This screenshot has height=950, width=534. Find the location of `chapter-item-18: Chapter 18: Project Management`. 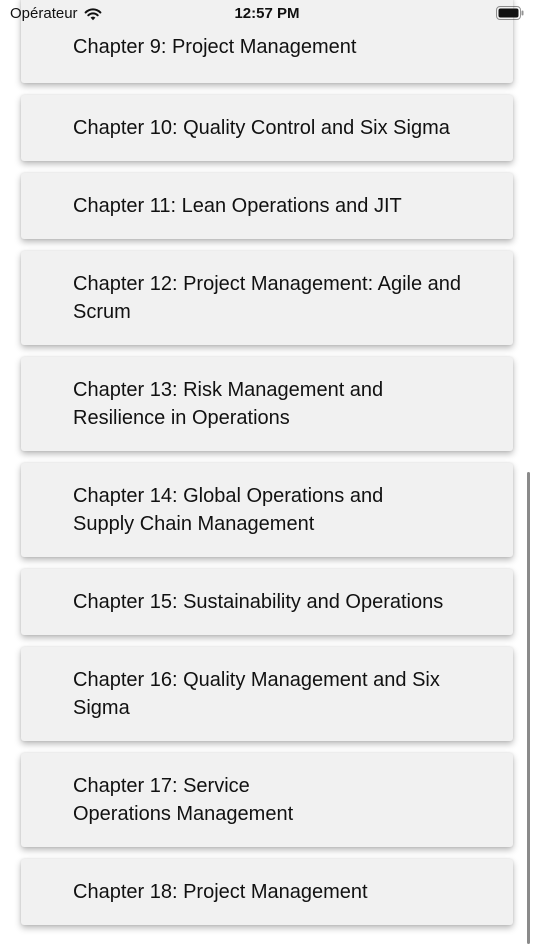

chapter-item-18: Chapter 18: Project Management is located at coordinates (267, 892).